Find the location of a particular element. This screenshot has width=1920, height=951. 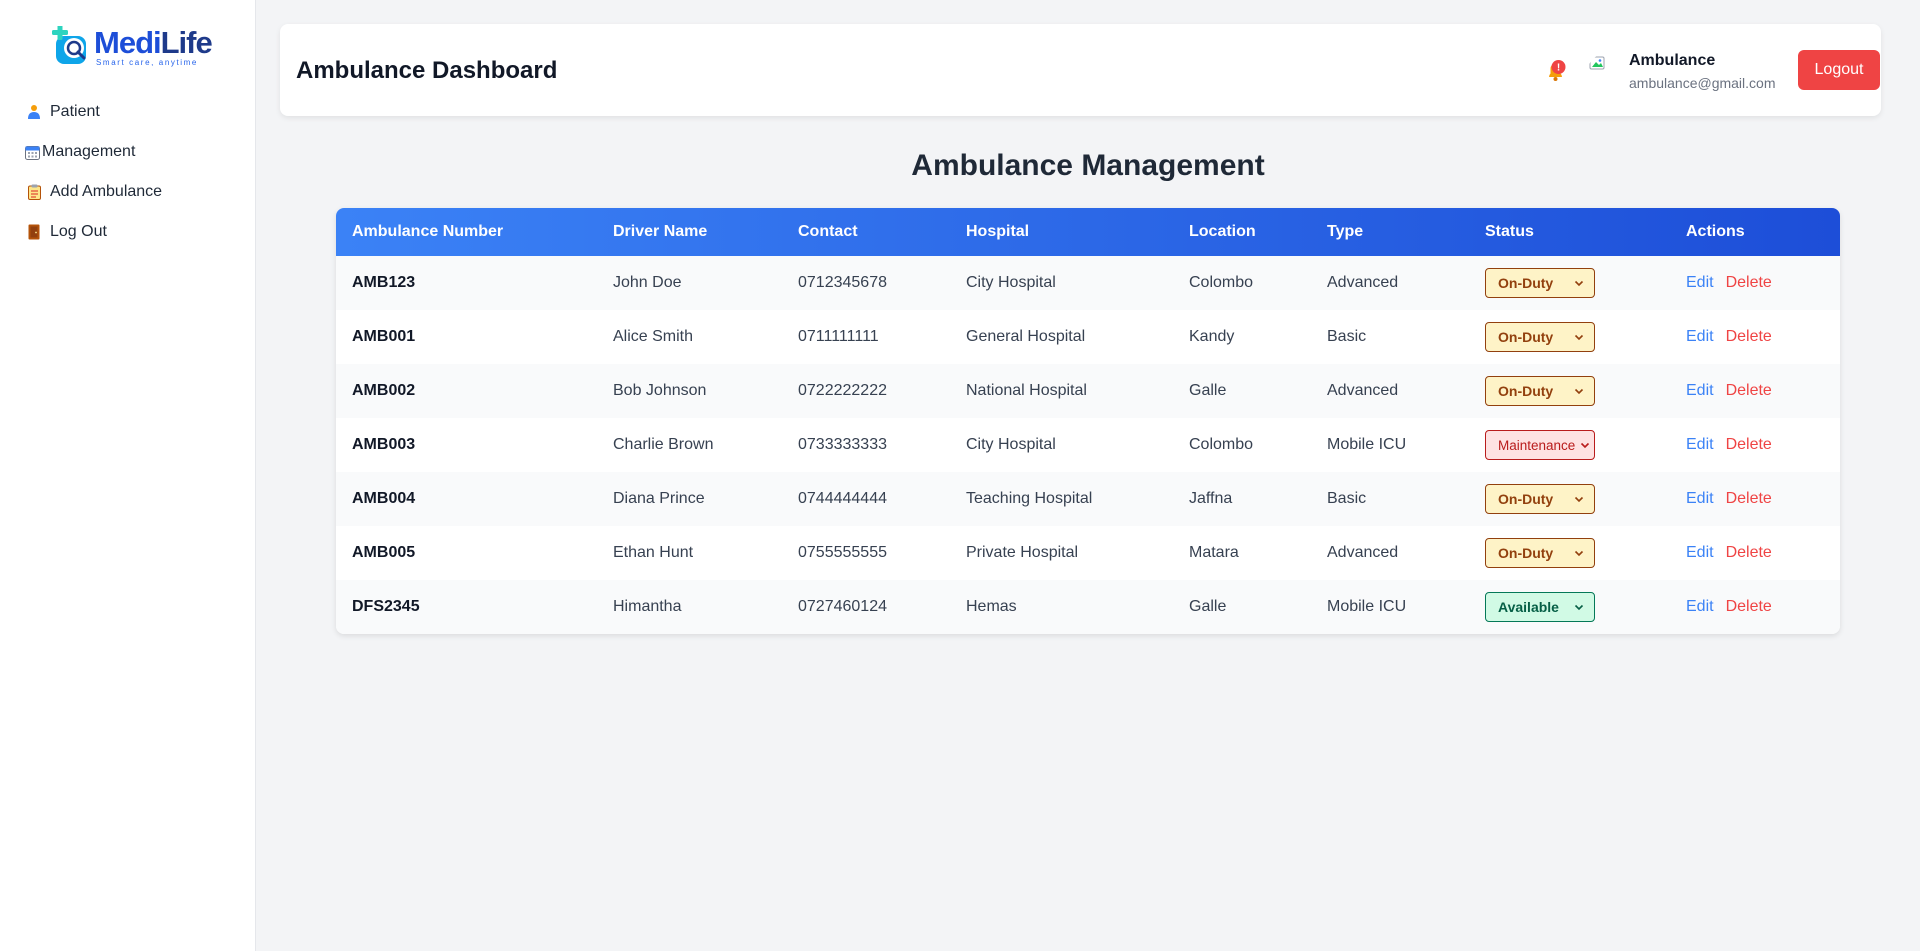

driver-name: Alice Smith is located at coordinates (653, 336).